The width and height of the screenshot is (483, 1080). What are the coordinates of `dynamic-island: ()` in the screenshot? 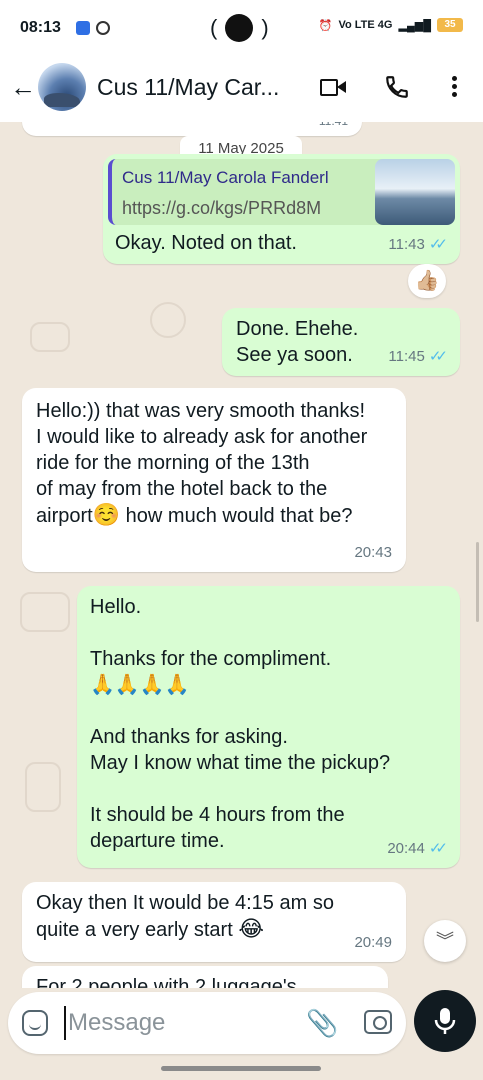 It's located at (239, 28).